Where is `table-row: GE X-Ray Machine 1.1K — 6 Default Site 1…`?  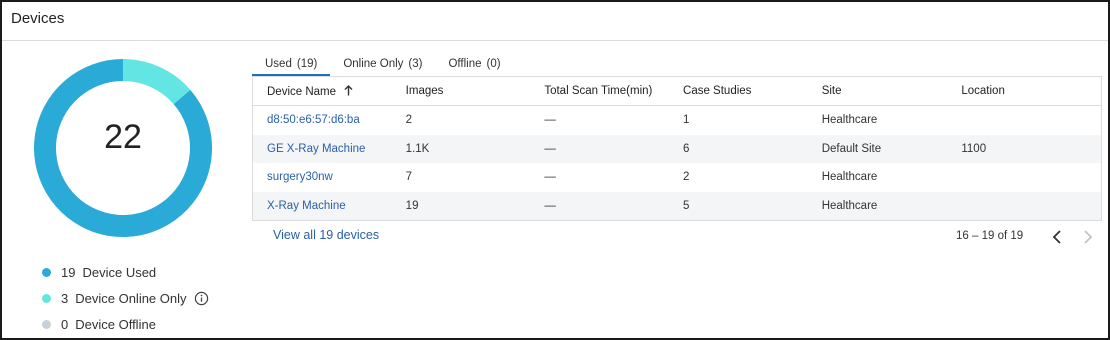
table-row: GE X-Ray Machine 1.1K — 6 Default Site 1… is located at coordinates (677, 148).